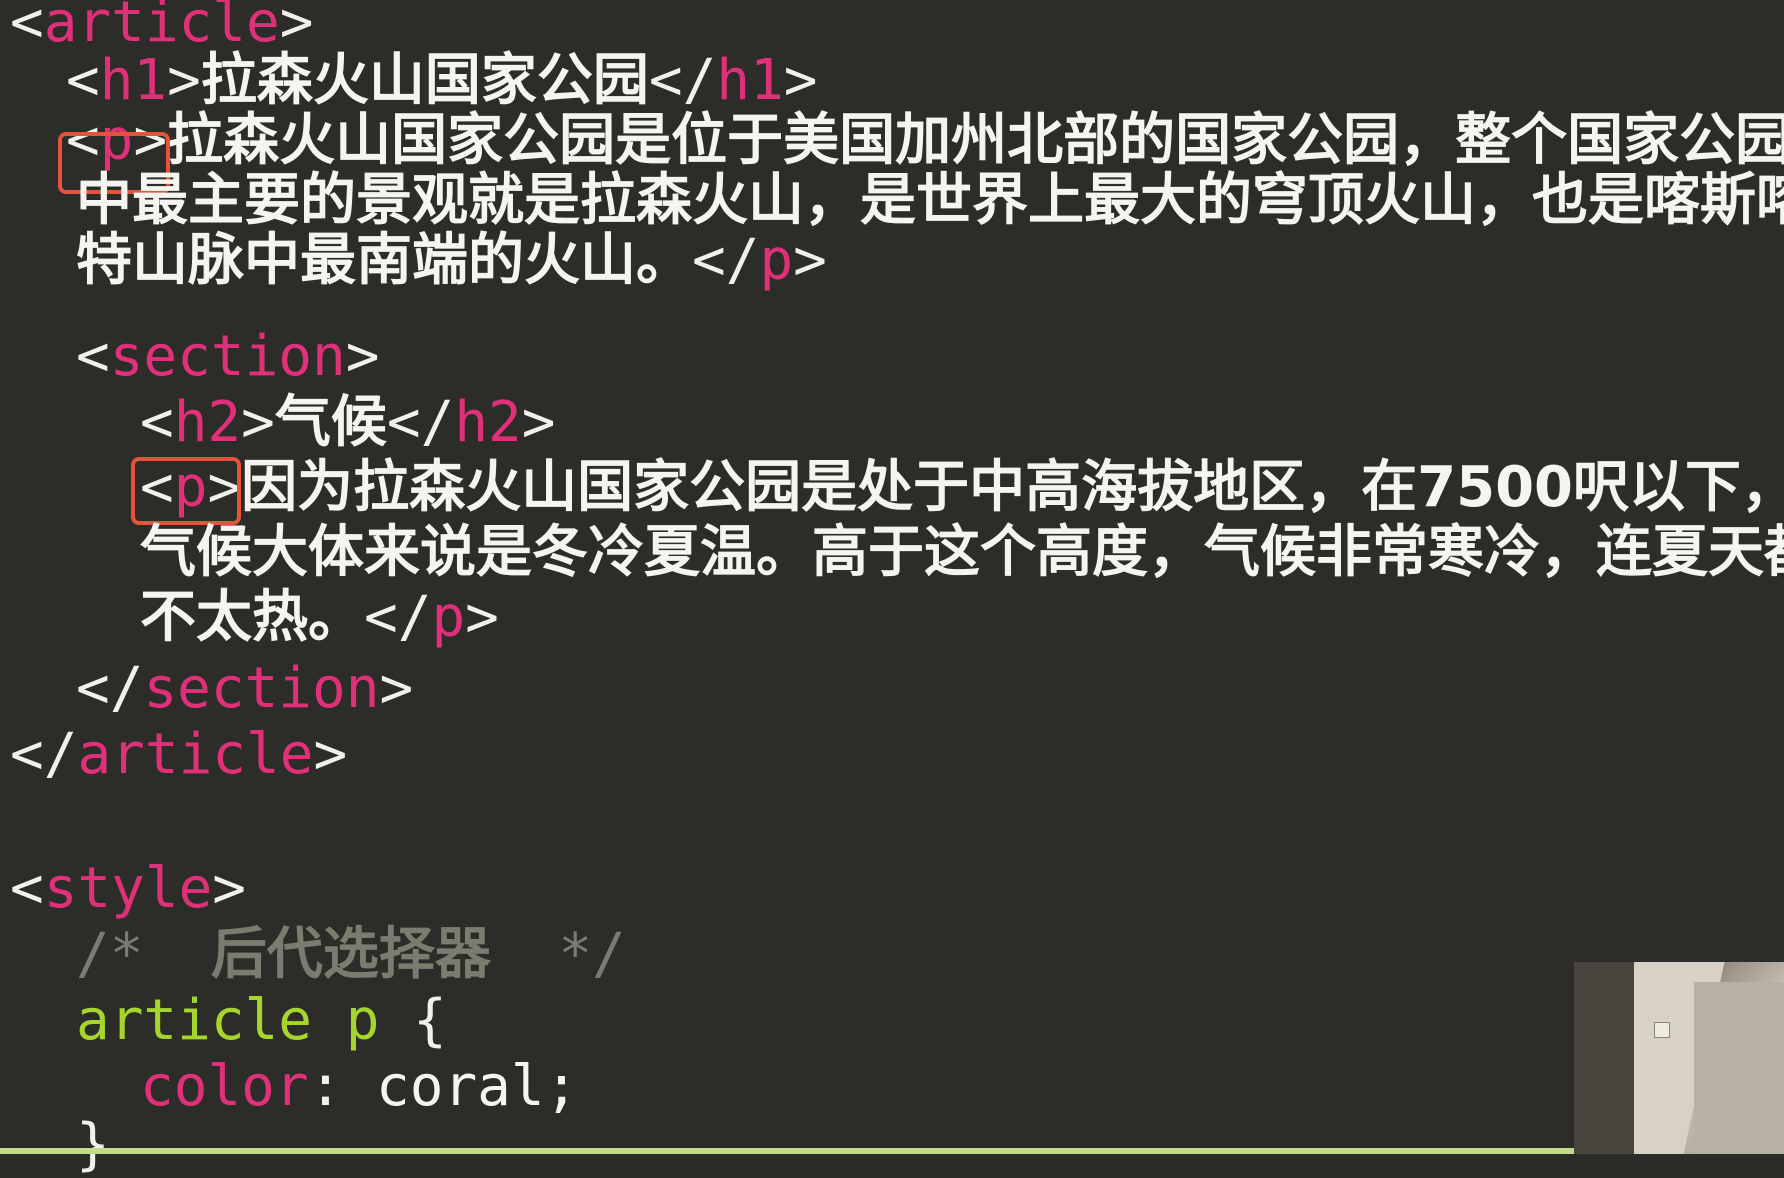 The height and width of the screenshot is (1178, 1784). What do you see at coordinates (488, 422) in the screenshot?
I see `tag-h2-close: h2` at bounding box center [488, 422].